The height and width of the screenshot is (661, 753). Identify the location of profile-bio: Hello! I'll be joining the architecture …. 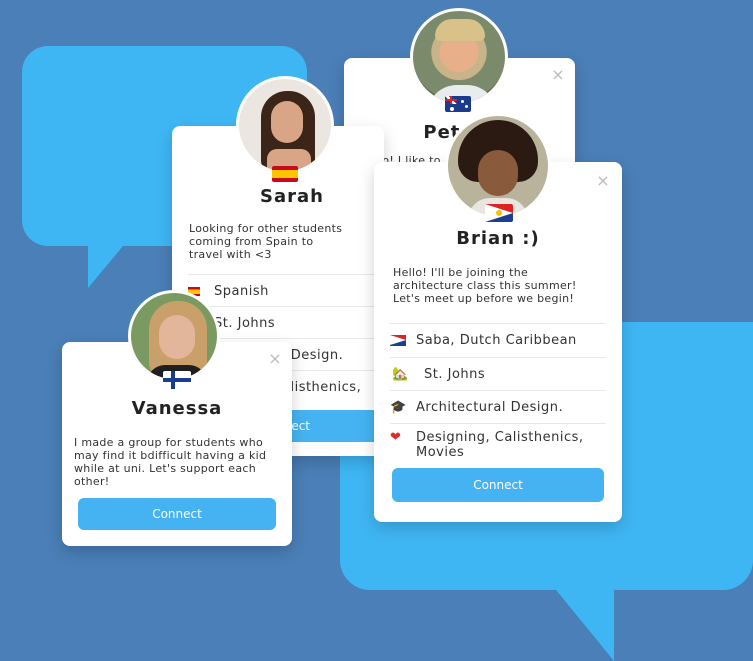
(485, 285).